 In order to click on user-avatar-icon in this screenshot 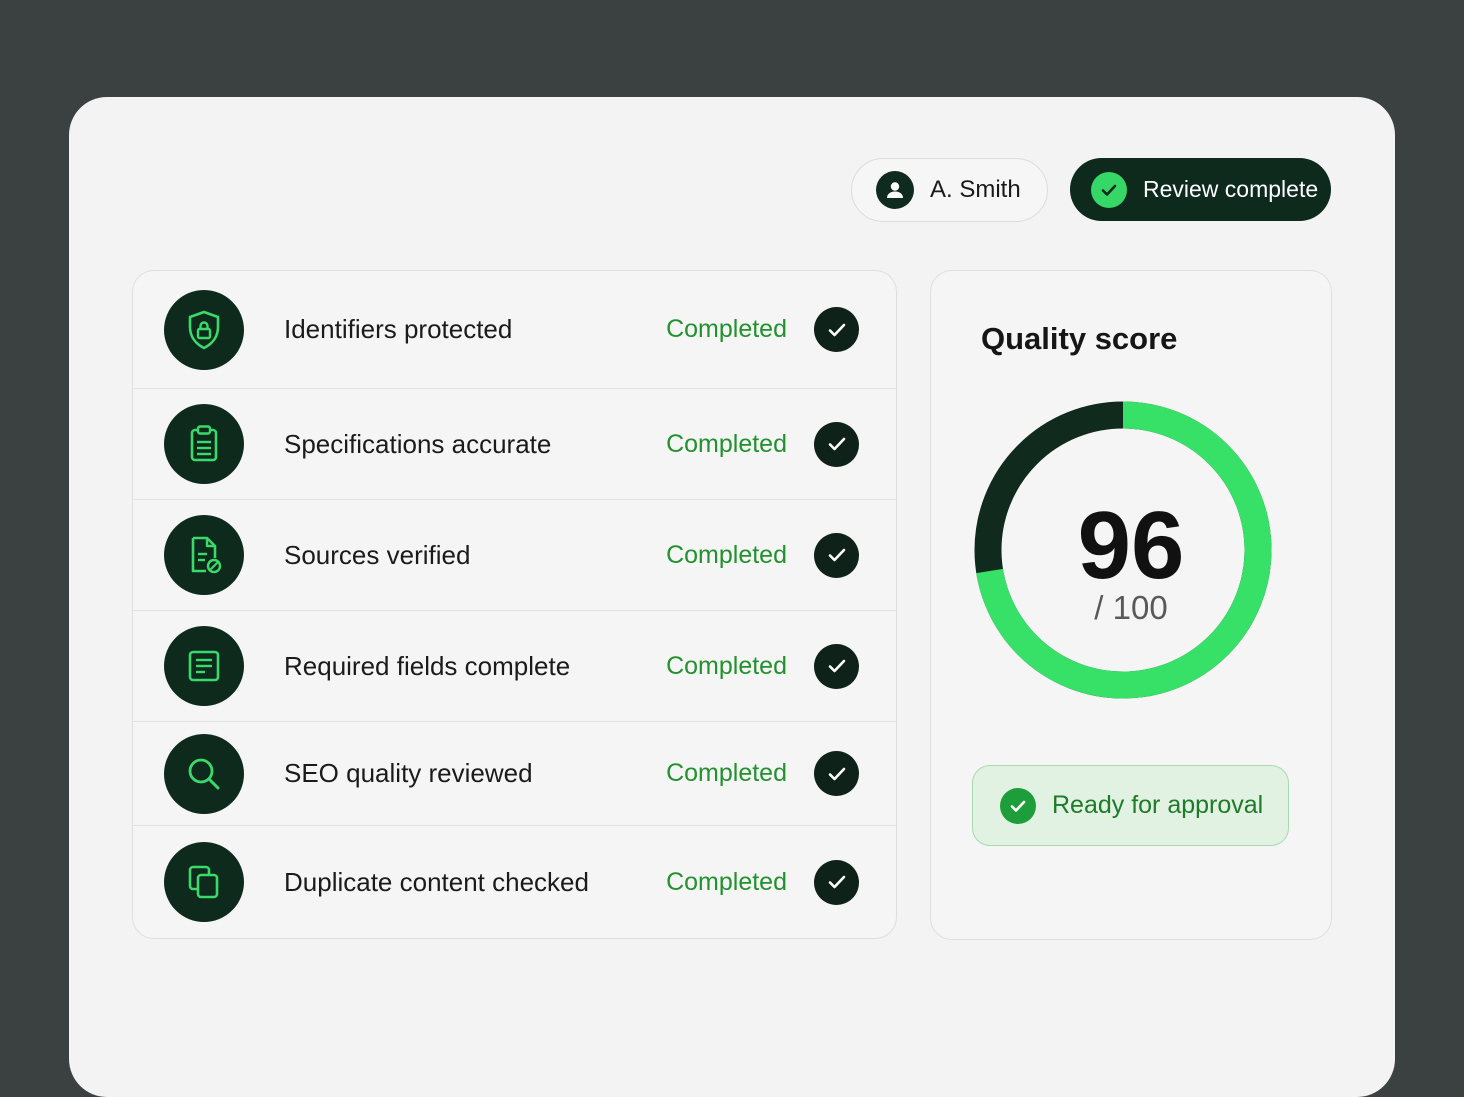, I will do `click(895, 190)`.